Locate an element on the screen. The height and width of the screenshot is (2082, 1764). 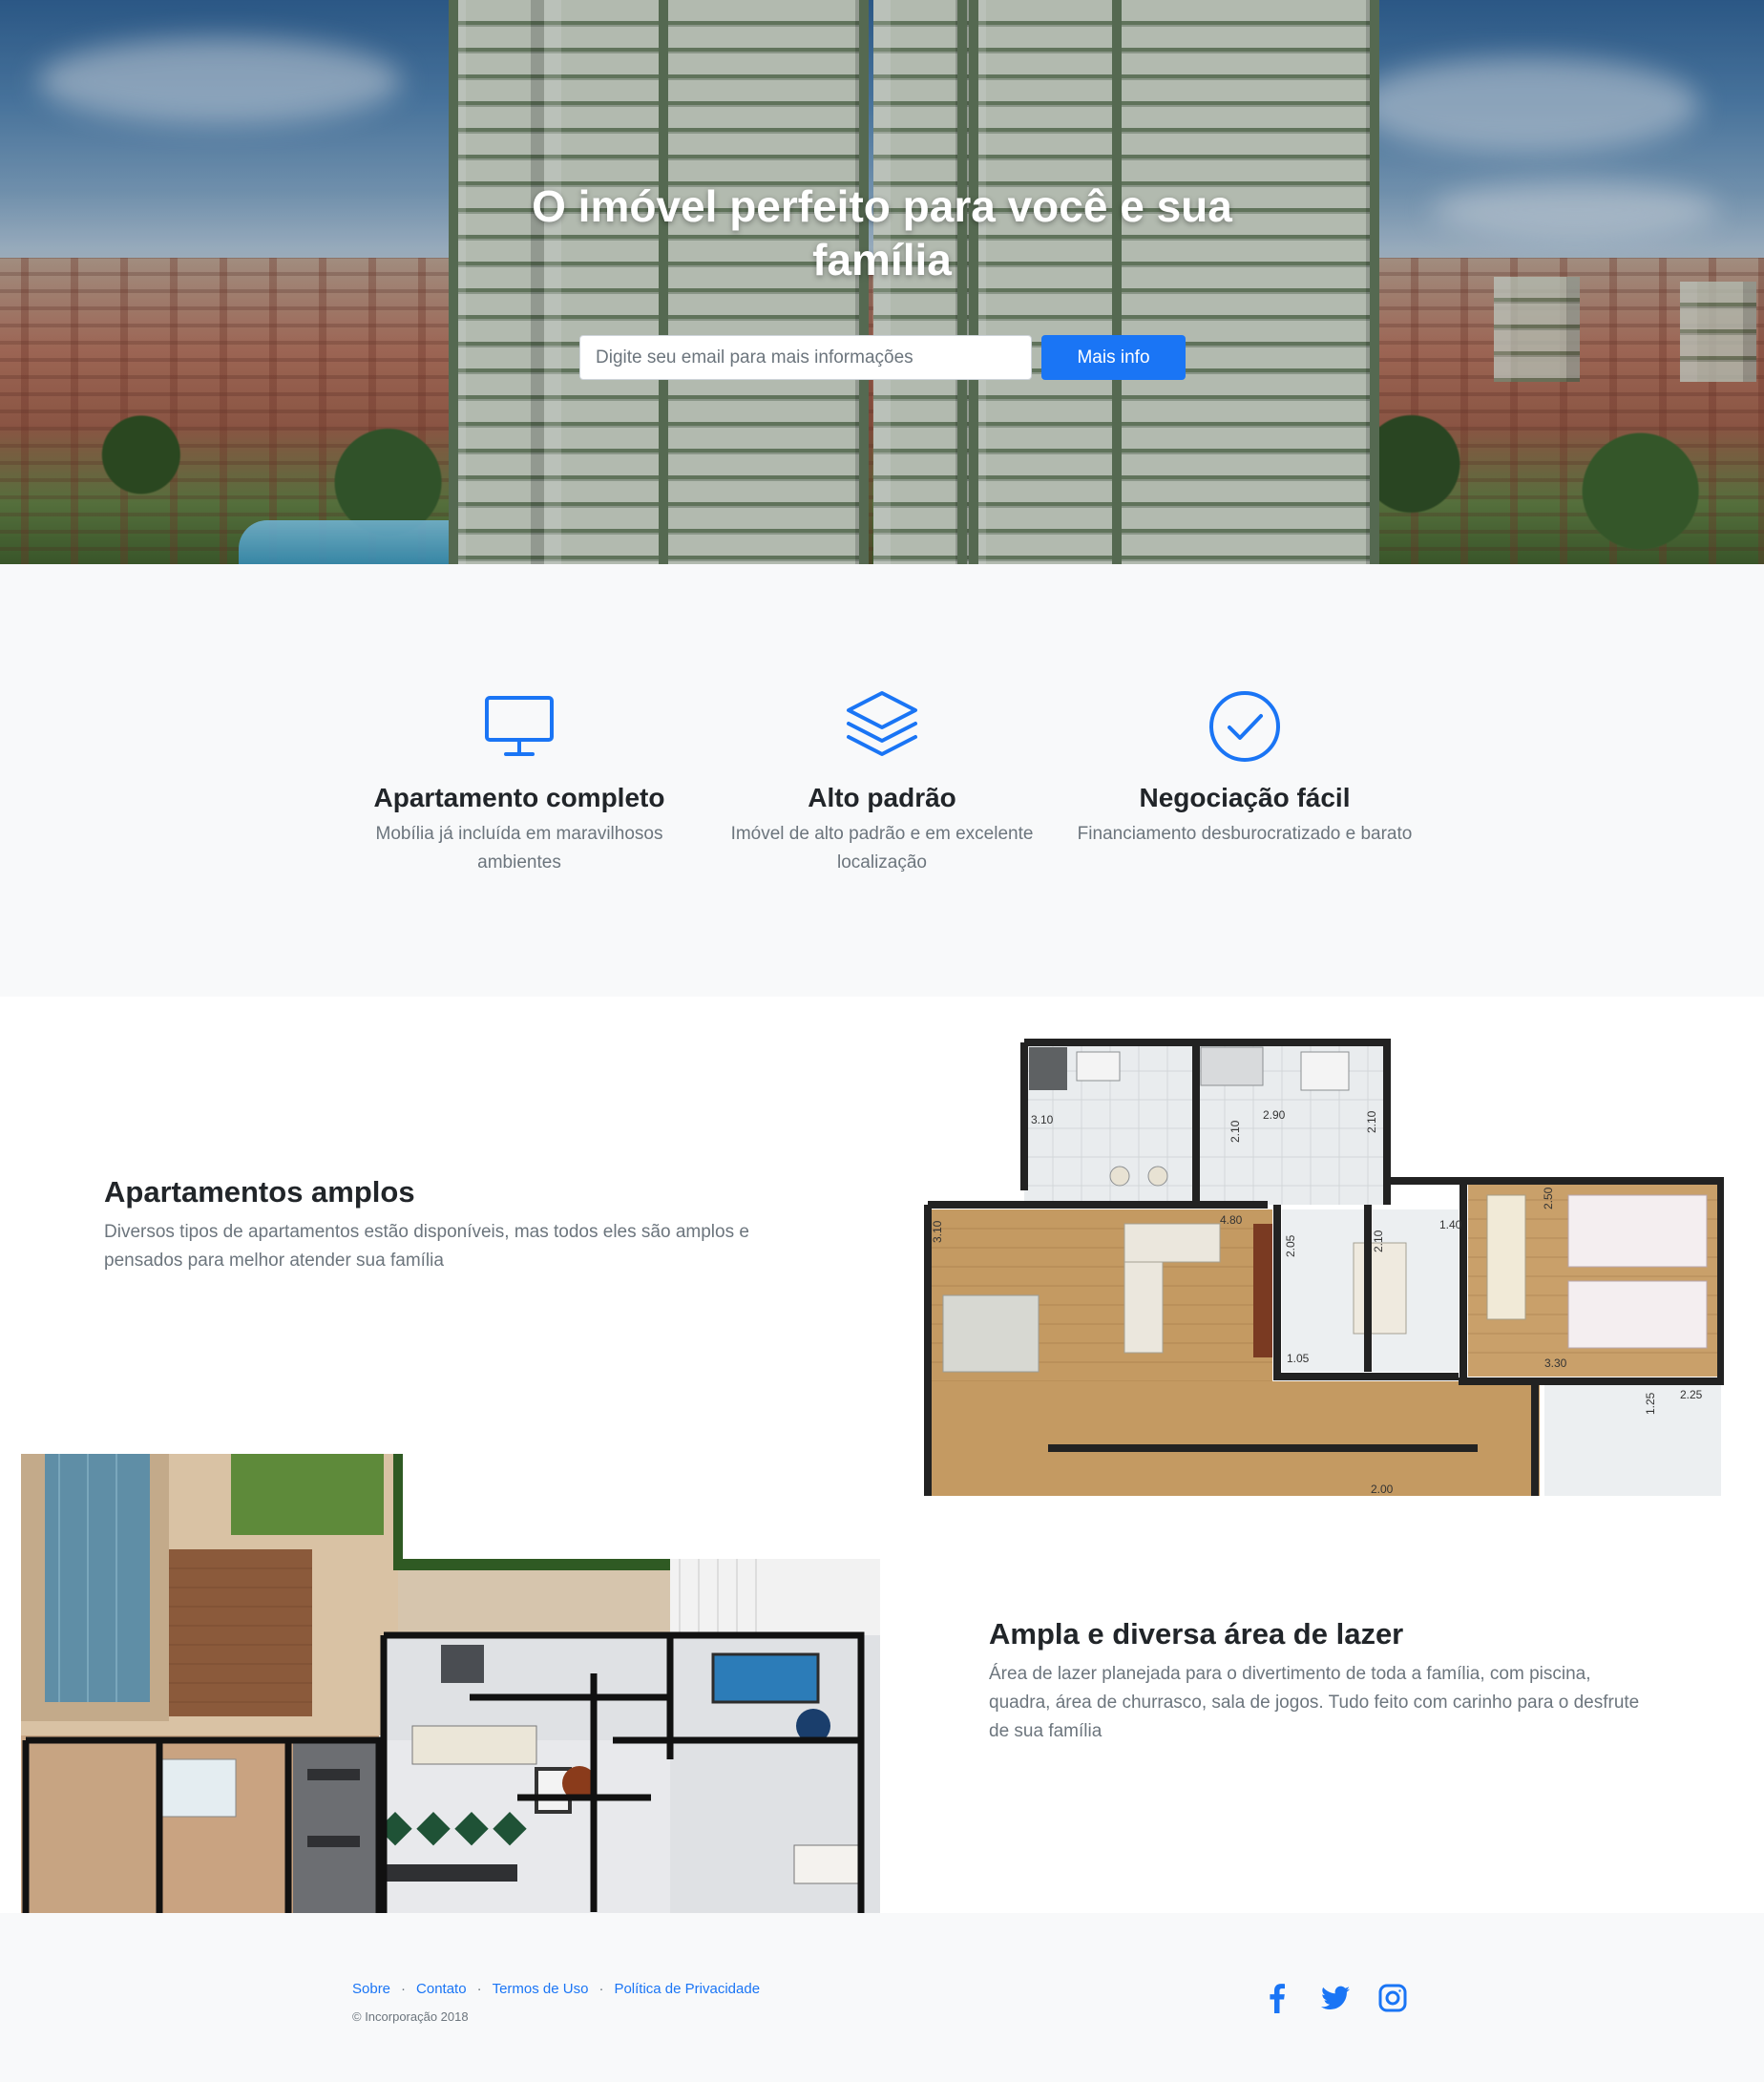
feature-title: Negociação fácil is located at coordinates (1245, 797).